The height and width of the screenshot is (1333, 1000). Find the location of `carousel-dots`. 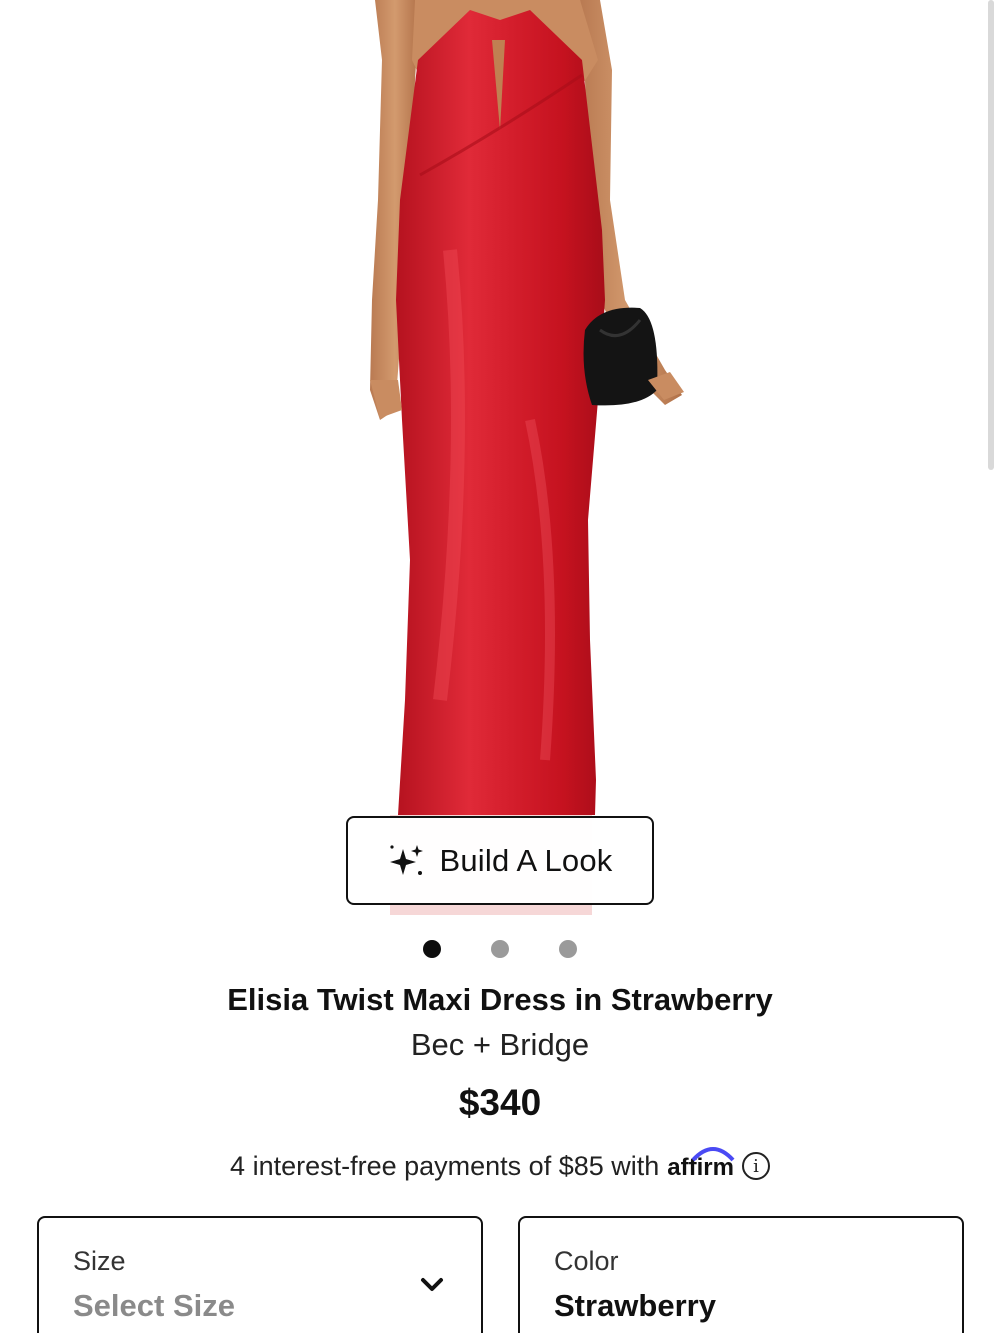

carousel-dots is located at coordinates (500, 949).